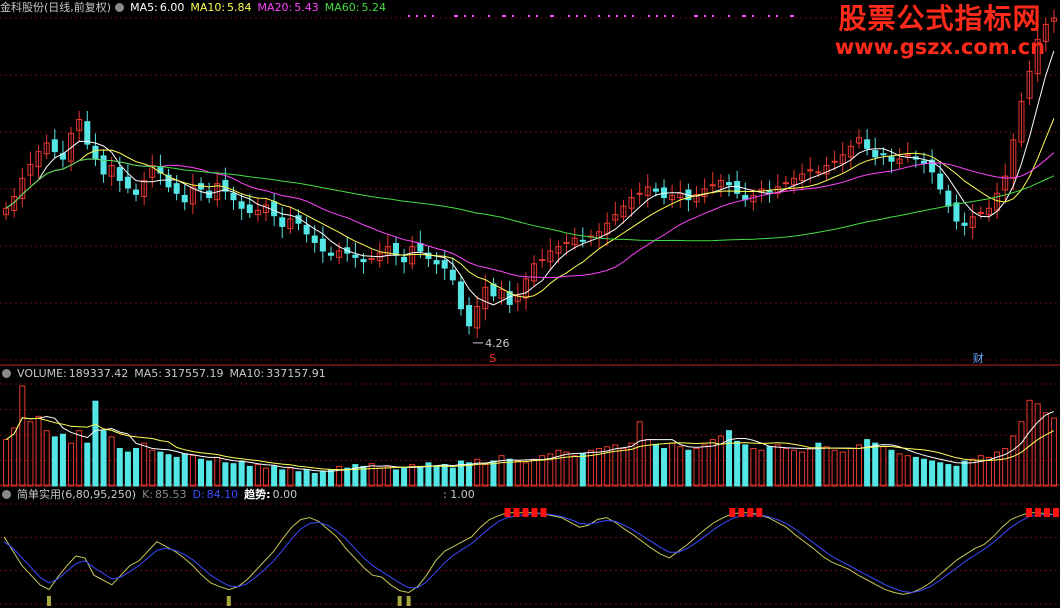 This screenshot has width=1060, height=608. What do you see at coordinates (56, 7) in the screenshot?
I see `stock-name: 金科股份(日线,前复权)` at bounding box center [56, 7].